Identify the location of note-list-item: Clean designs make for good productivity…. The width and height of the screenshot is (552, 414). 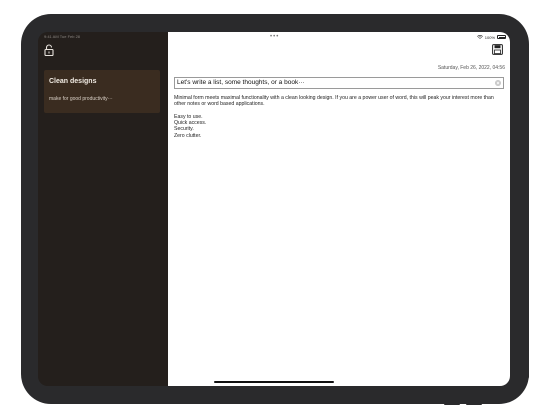
(102, 91).